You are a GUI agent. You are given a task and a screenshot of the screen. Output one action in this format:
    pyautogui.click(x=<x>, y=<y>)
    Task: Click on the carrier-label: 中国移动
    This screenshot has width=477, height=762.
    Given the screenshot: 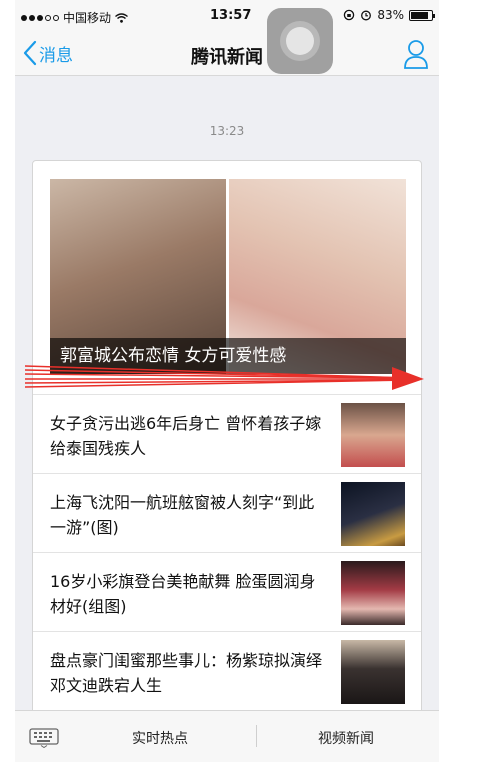 What is the action you would take?
    pyautogui.click(x=87, y=18)
    